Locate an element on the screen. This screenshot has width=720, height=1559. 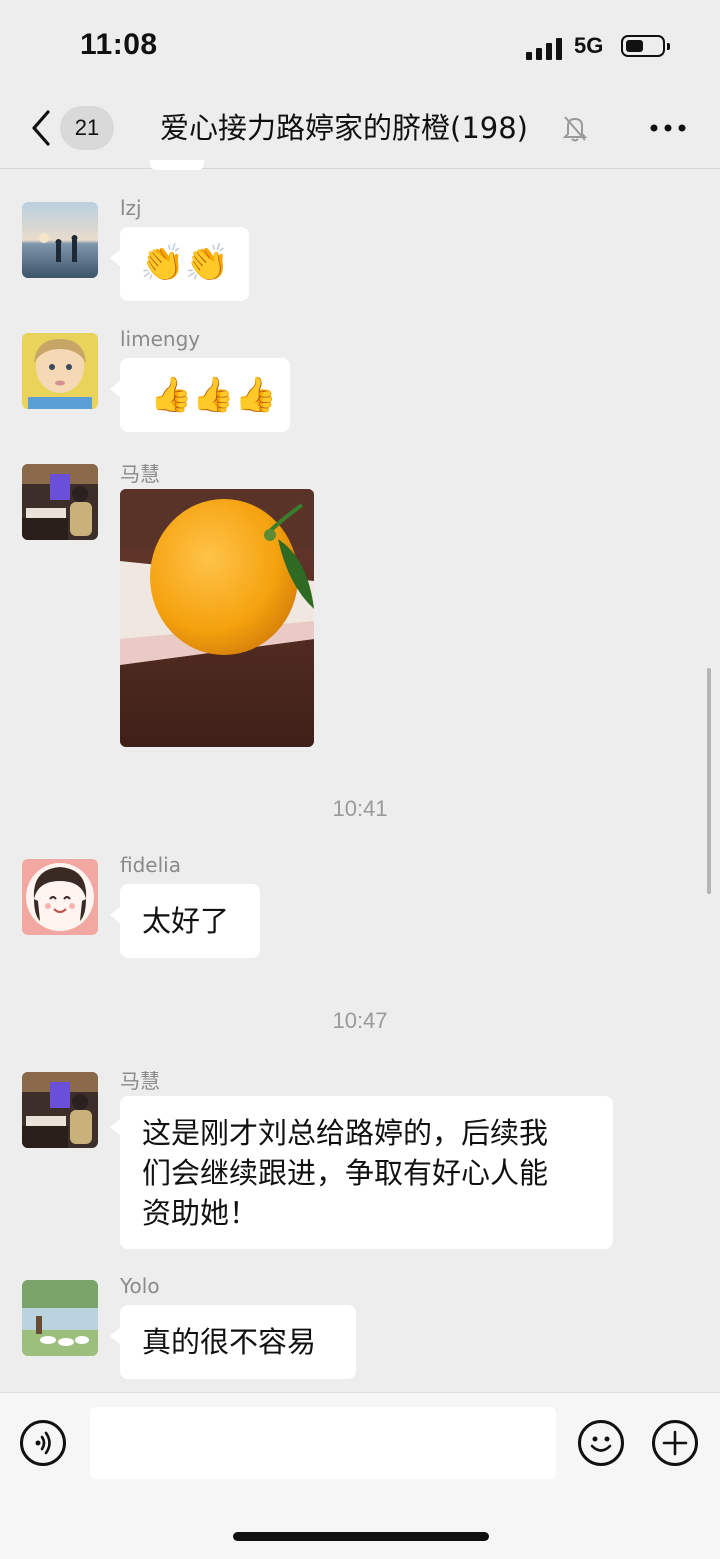
voice-icon is located at coordinates (43, 1443).